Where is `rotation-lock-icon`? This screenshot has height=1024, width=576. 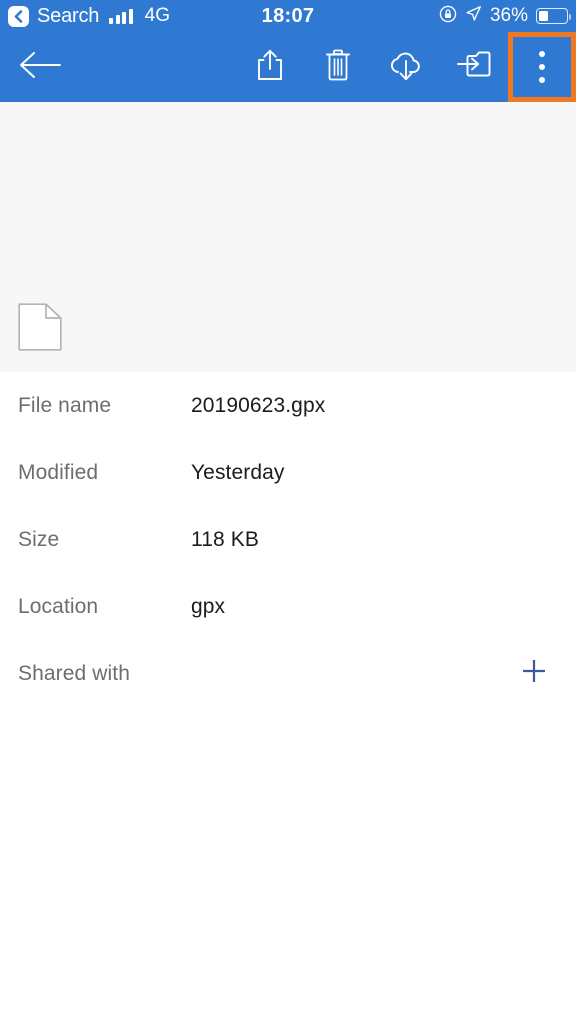
rotation-lock-icon is located at coordinates (448, 16).